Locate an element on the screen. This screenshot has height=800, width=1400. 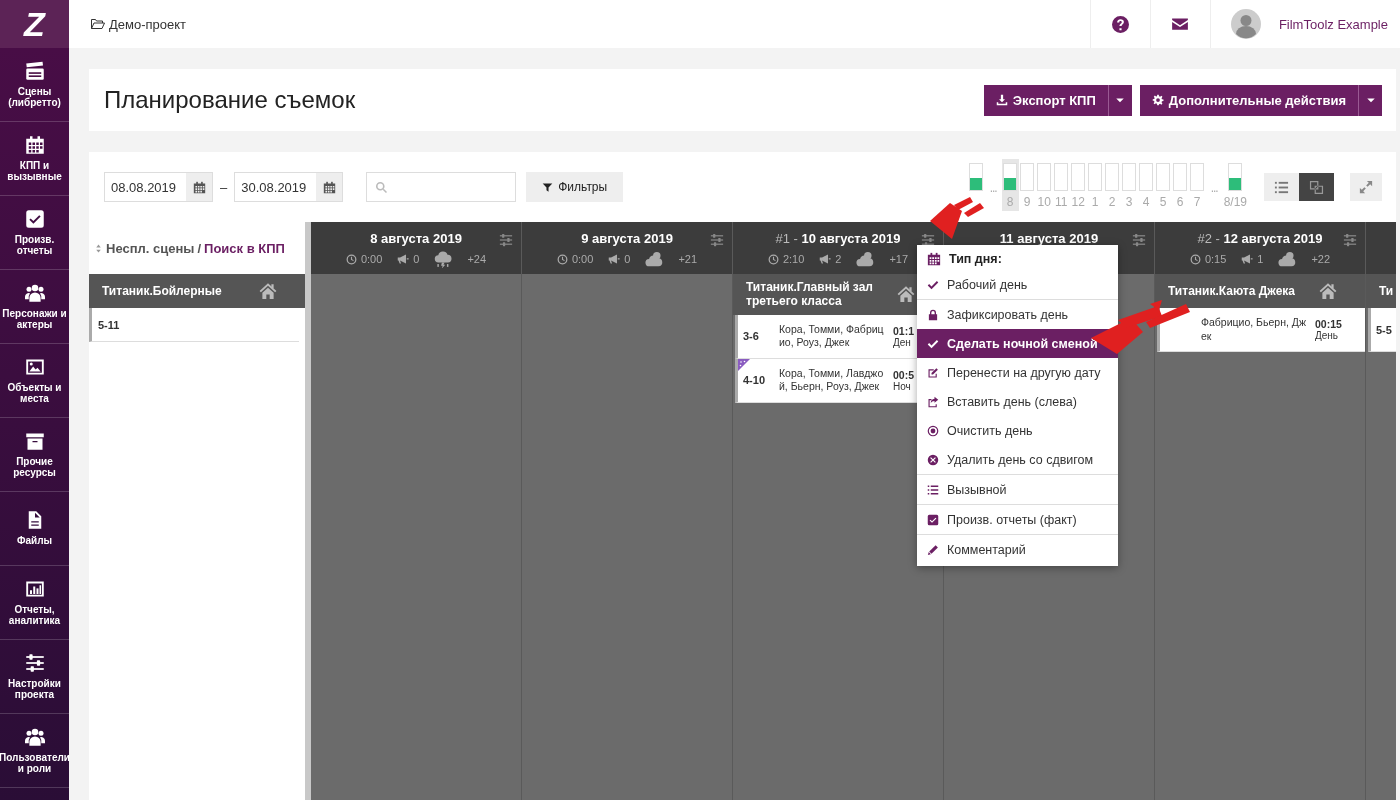
menu-item: Очистить день is located at coordinates (1017, 430).